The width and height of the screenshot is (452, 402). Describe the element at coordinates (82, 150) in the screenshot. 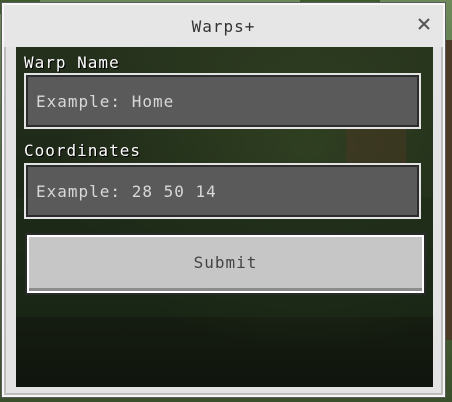

I see `coordinates-label: Coordinates` at that location.